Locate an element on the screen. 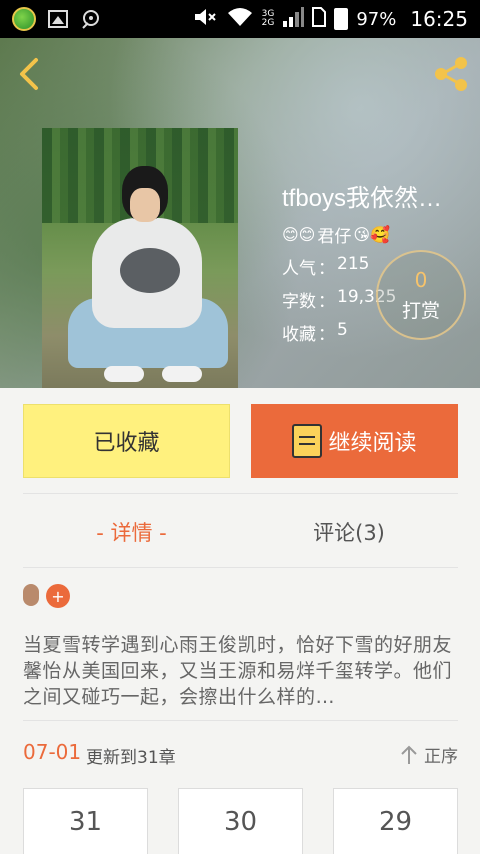  chapter-number: 31 is located at coordinates (85, 822).